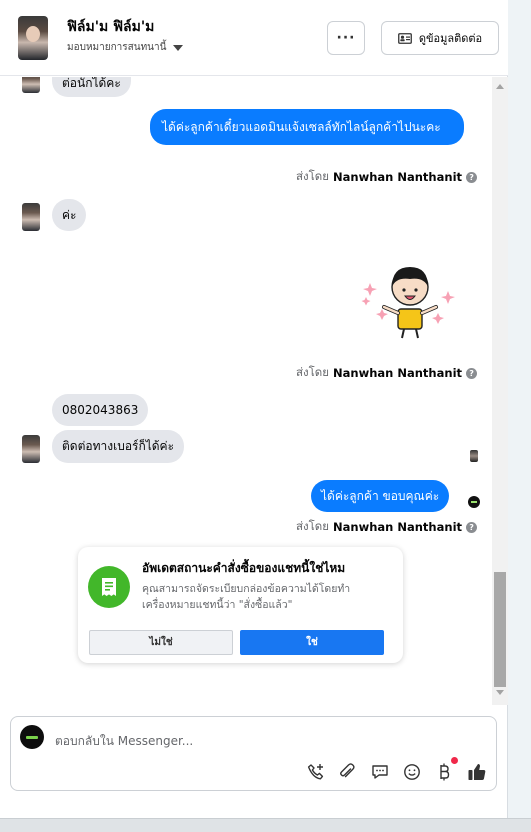 The image size is (531, 832). What do you see at coordinates (412, 772) in the screenshot?
I see `emoji-icon` at bounding box center [412, 772].